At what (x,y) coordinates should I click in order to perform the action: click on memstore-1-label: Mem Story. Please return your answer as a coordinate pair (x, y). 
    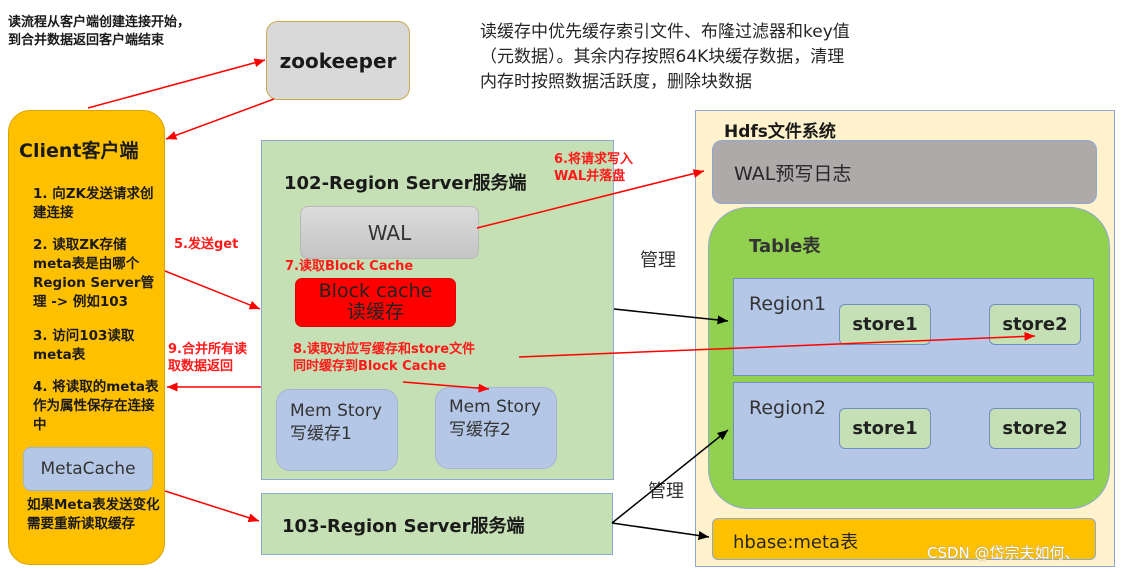
    Looking at the image, I should click on (336, 411).